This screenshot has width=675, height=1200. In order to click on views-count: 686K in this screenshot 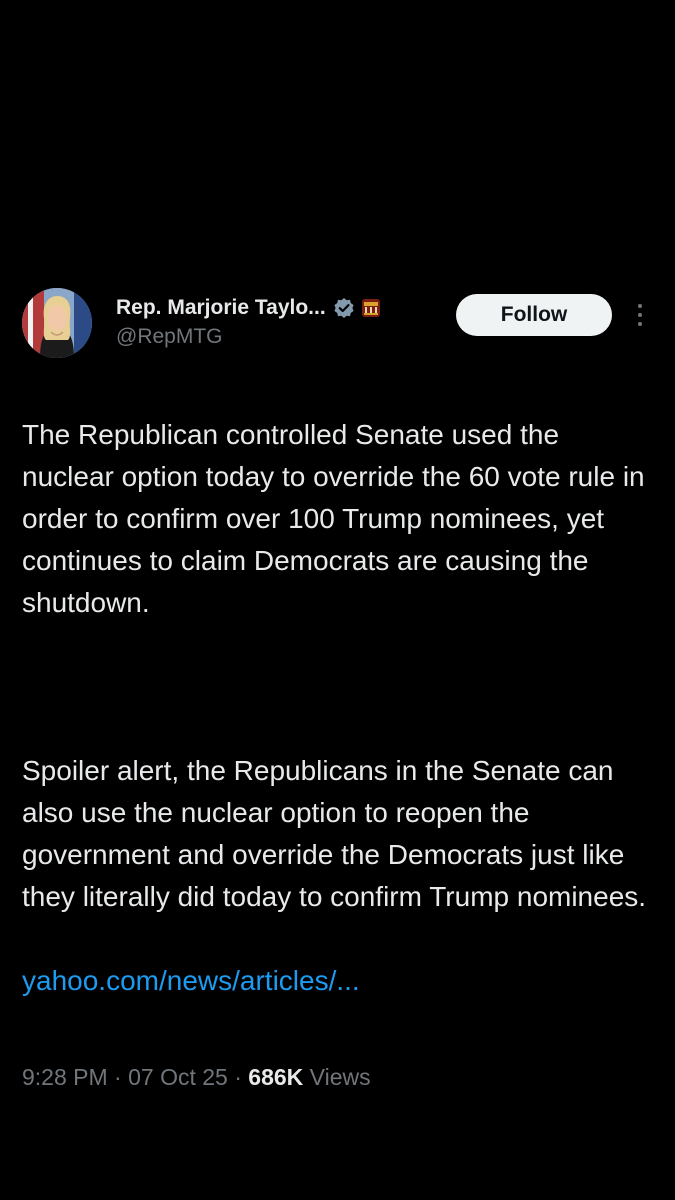, I will do `click(276, 1077)`.